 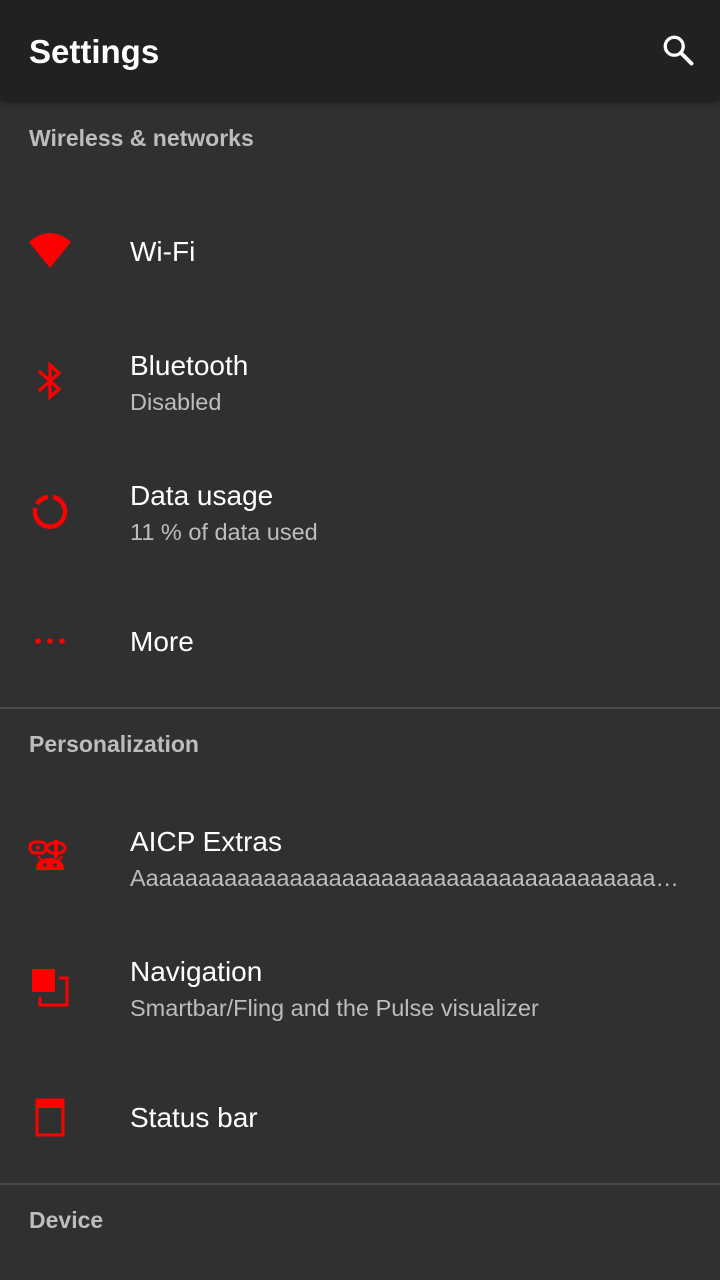 What do you see at coordinates (66, 1220) in the screenshot?
I see `section-header-device: Device` at bounding box center [66, 1220].